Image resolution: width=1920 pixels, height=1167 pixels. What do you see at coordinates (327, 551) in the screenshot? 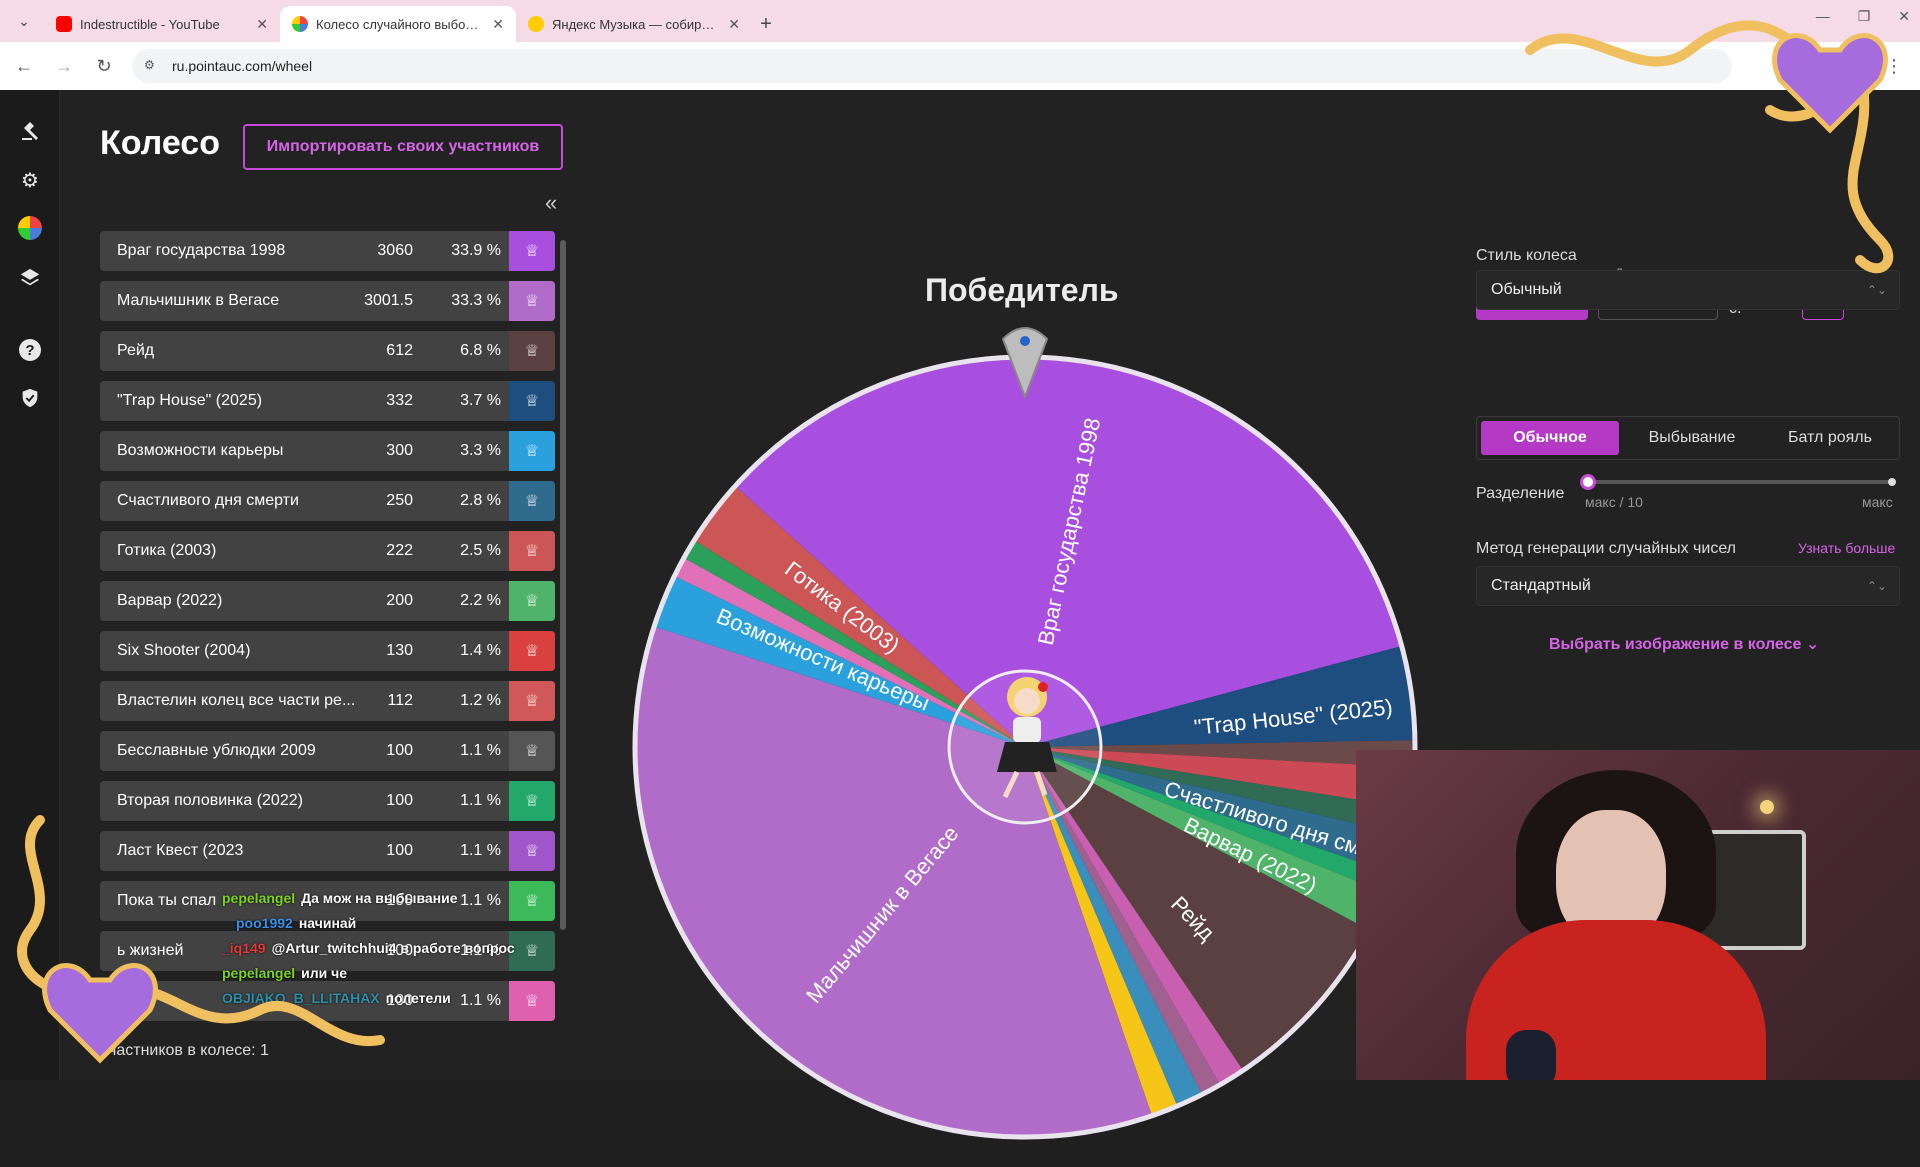
I see `lot-row: Готика (2003) 222 2.5 % ♕` at bounding box center [327, 551].